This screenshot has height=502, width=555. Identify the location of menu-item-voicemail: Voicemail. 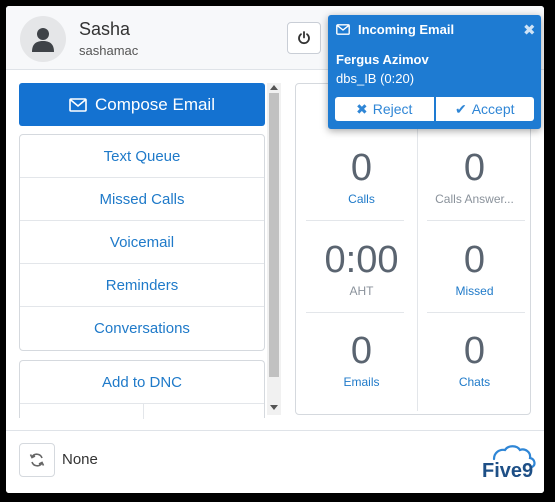
(142, 242).